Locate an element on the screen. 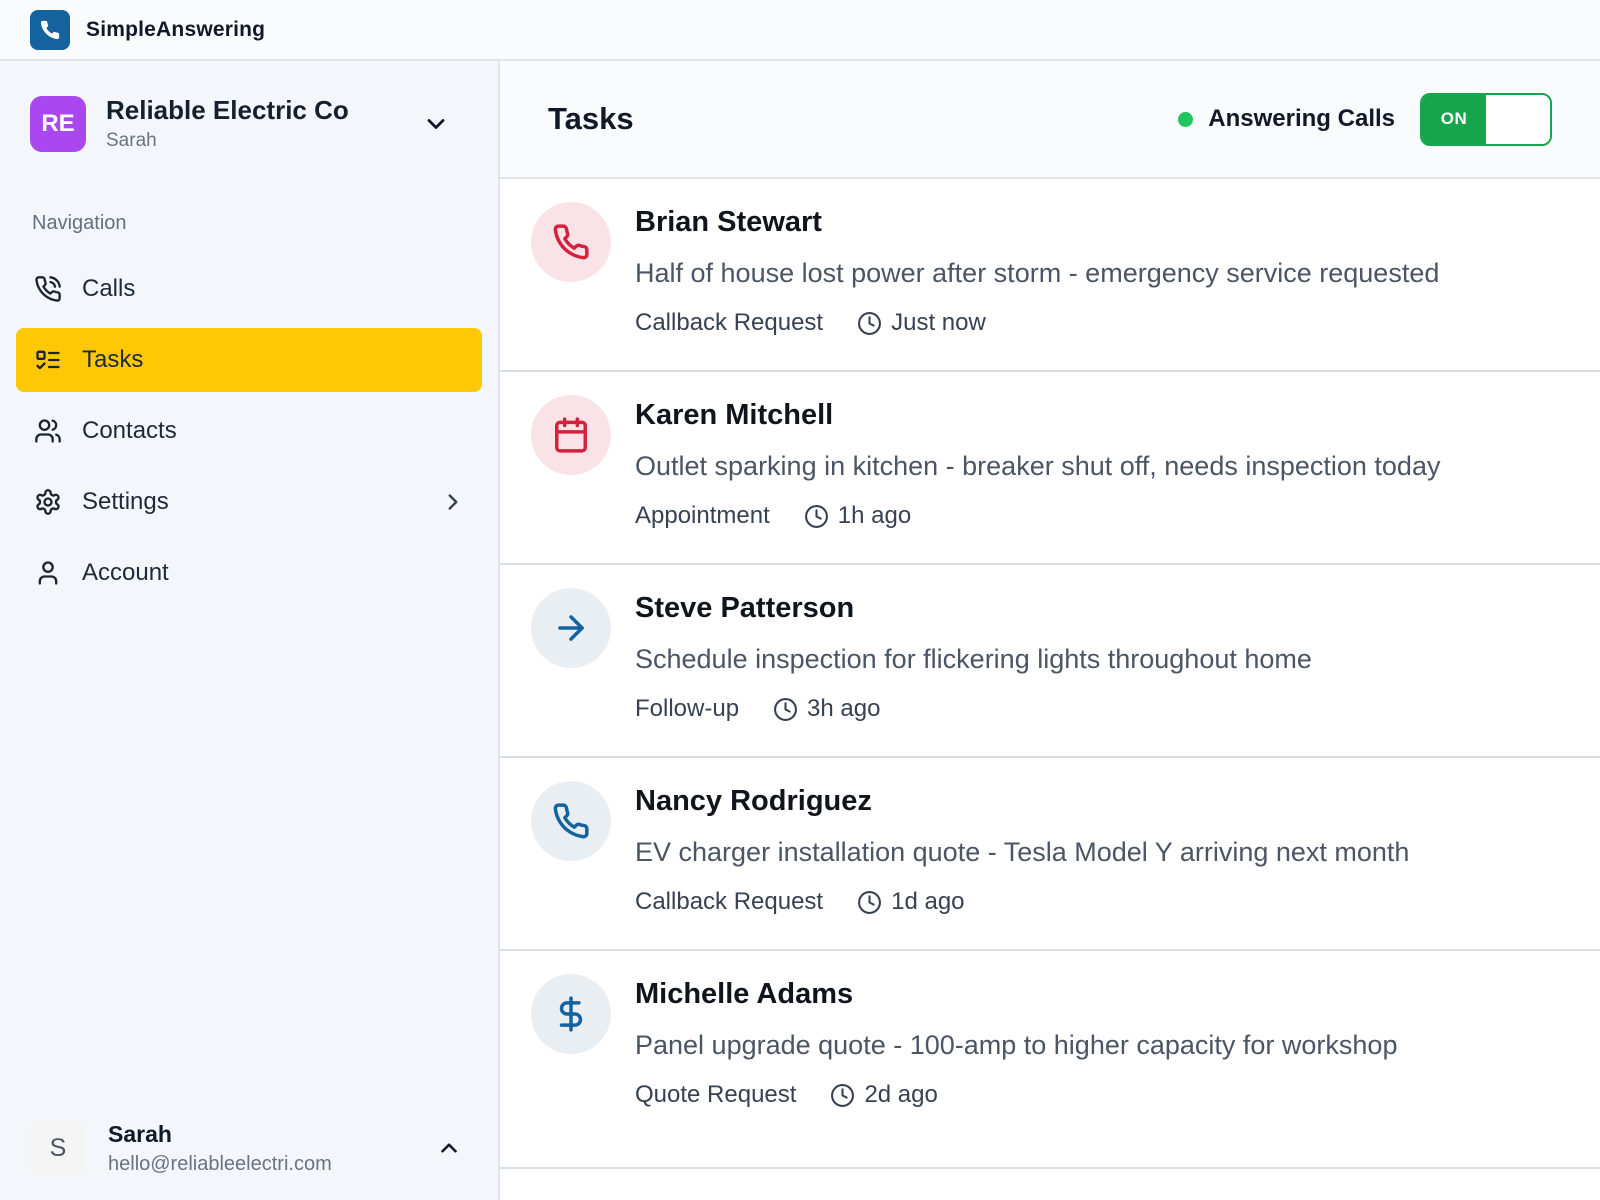 The height and width of the screenshot is (1200, 1600). answering-calls-label: Answering Calls is located at coordinates (1301, 118).